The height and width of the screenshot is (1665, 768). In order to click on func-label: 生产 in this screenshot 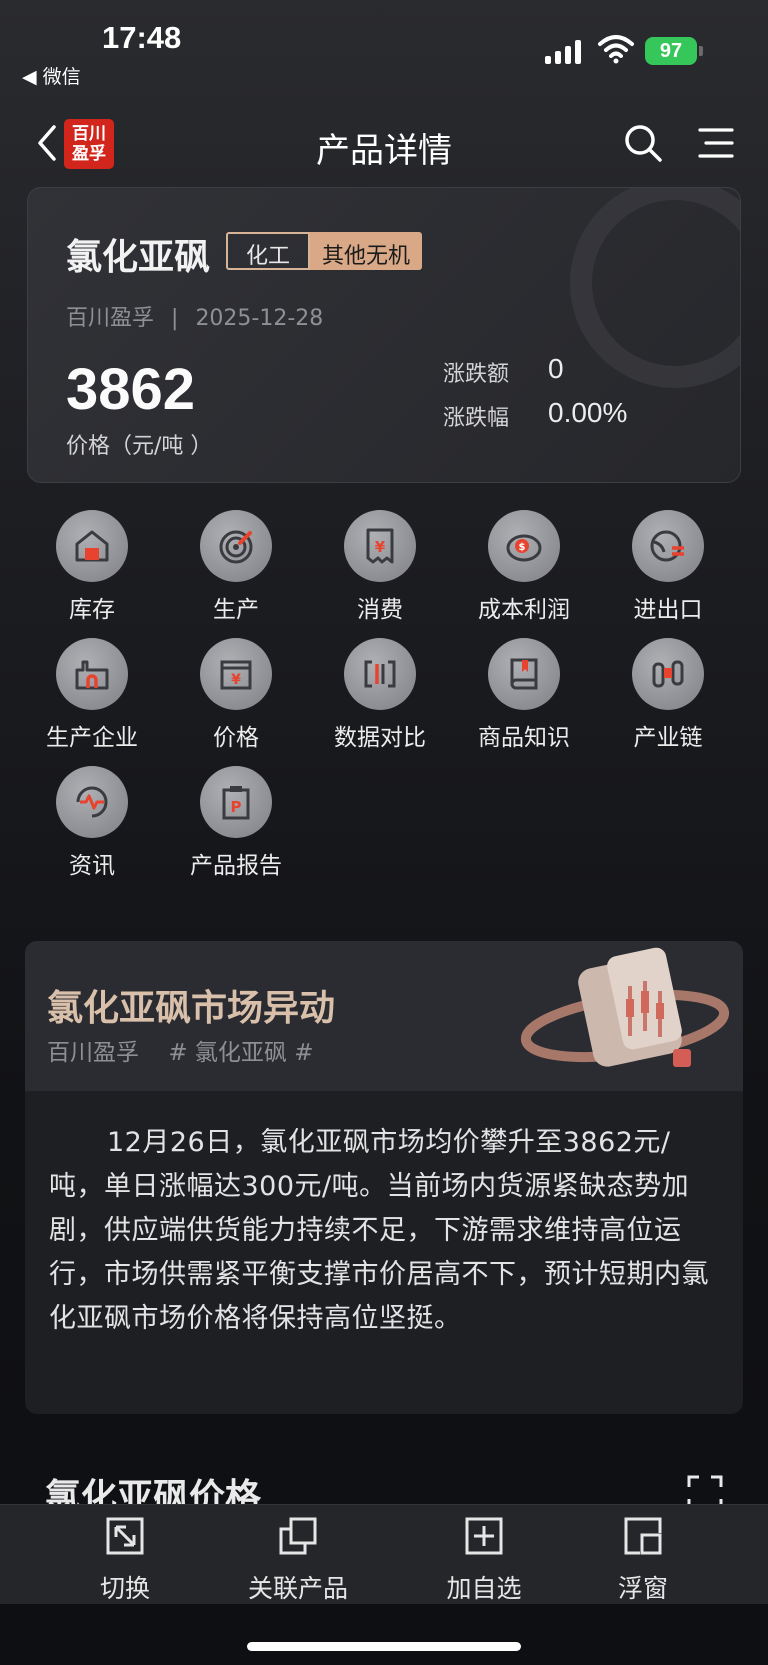, I will do `click(236, 610)`.